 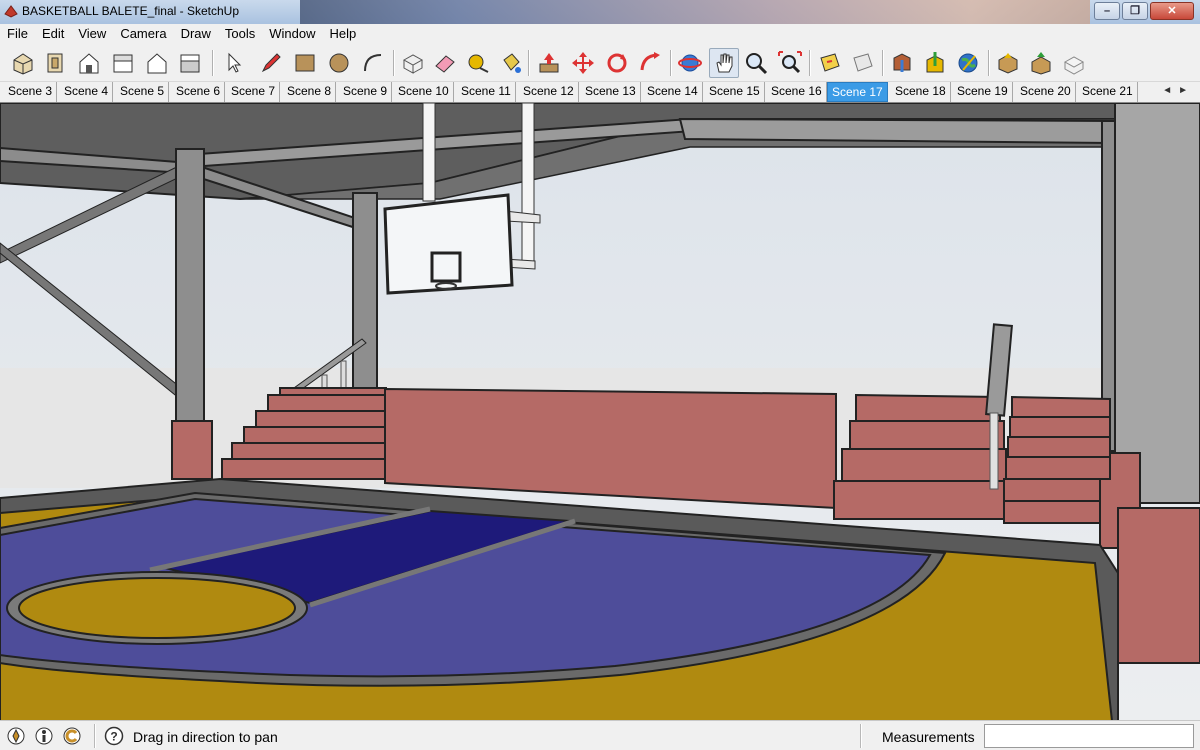 What do you see at coordinates (797, 92) in the screenshot?
I see `tab-scene-16: Scene 16` at bounding box center [797, 92].